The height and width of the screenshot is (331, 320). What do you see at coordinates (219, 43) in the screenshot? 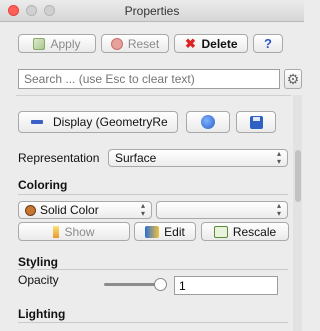
I see `delete-label: Delete` at bounding box center [219, 43].